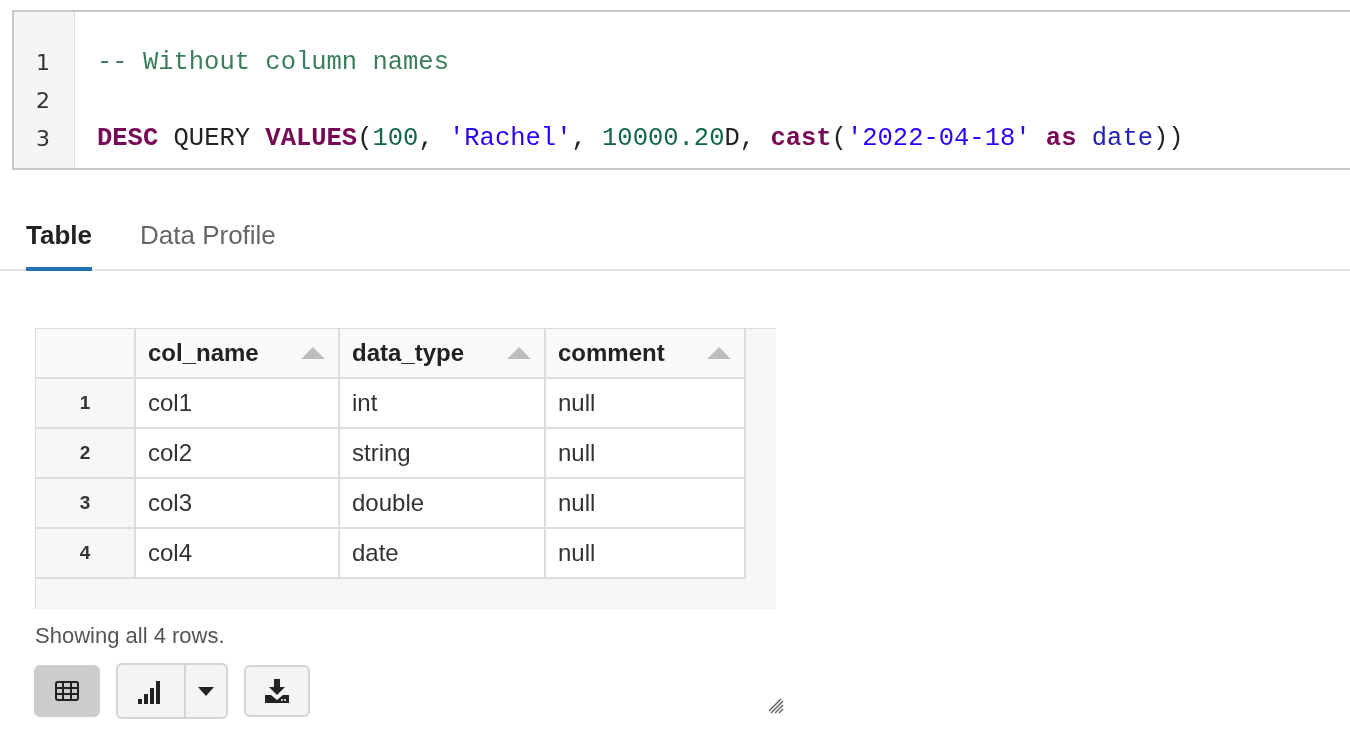  Describe the element at coordinates (43, 139) in the screenshot. I see `line-number: 3` at that location.